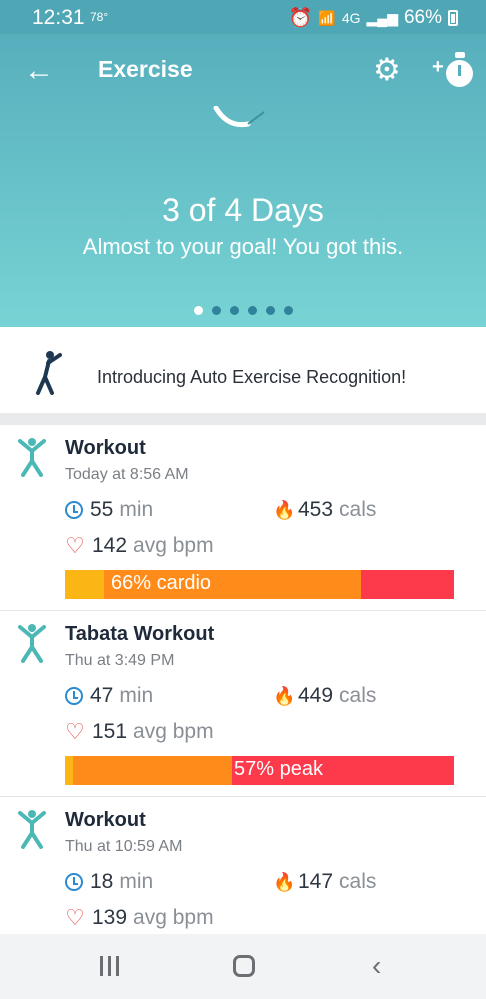 The width and height of the screenshot is (486, 999). Describe the element at coordinates (376, 966) in the screenshot. I see `system-back-icon: ‹` at that location.